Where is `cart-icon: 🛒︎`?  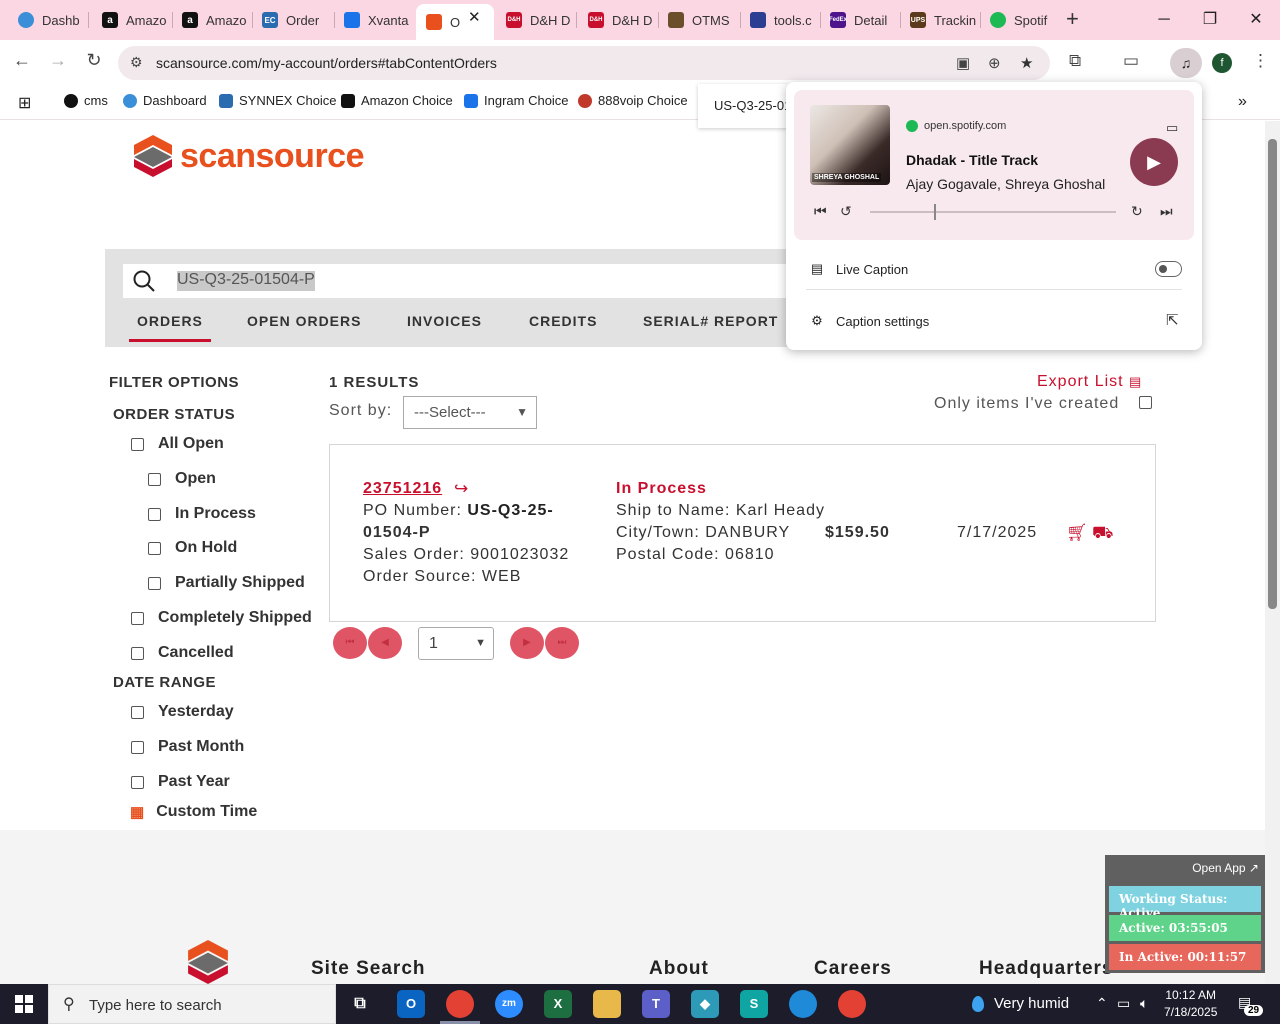 cart-icon: 🛒︎ is located at coordinates (1077, 533).